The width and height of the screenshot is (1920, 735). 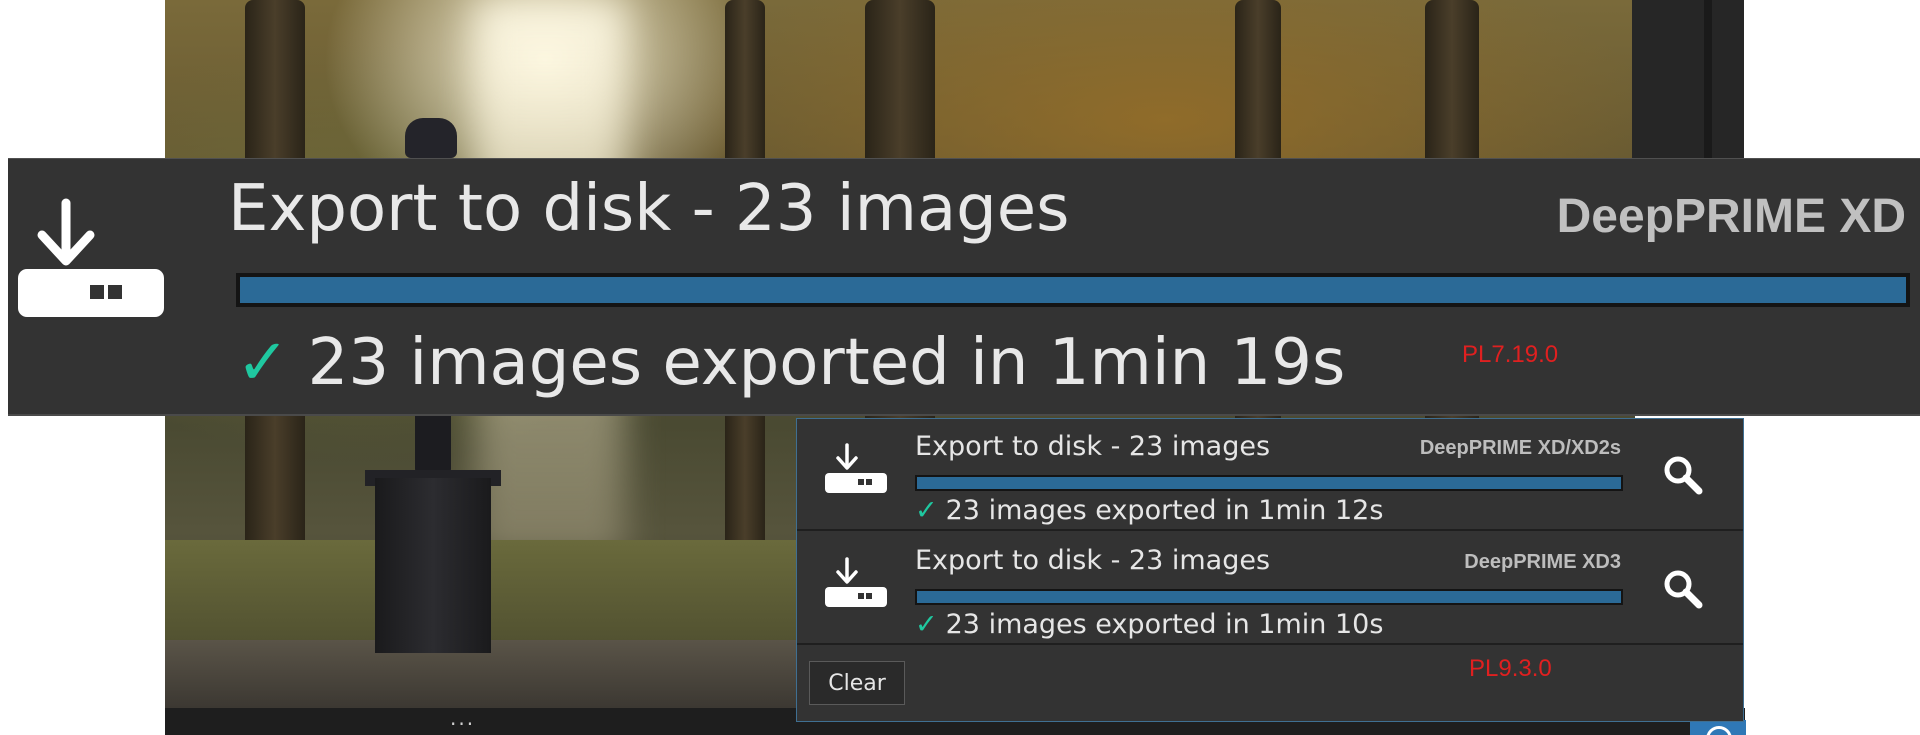 What do you see at coordinates (431, 138) in the screenshot?
I see `statue-hat` at bounding box center [431, 138].